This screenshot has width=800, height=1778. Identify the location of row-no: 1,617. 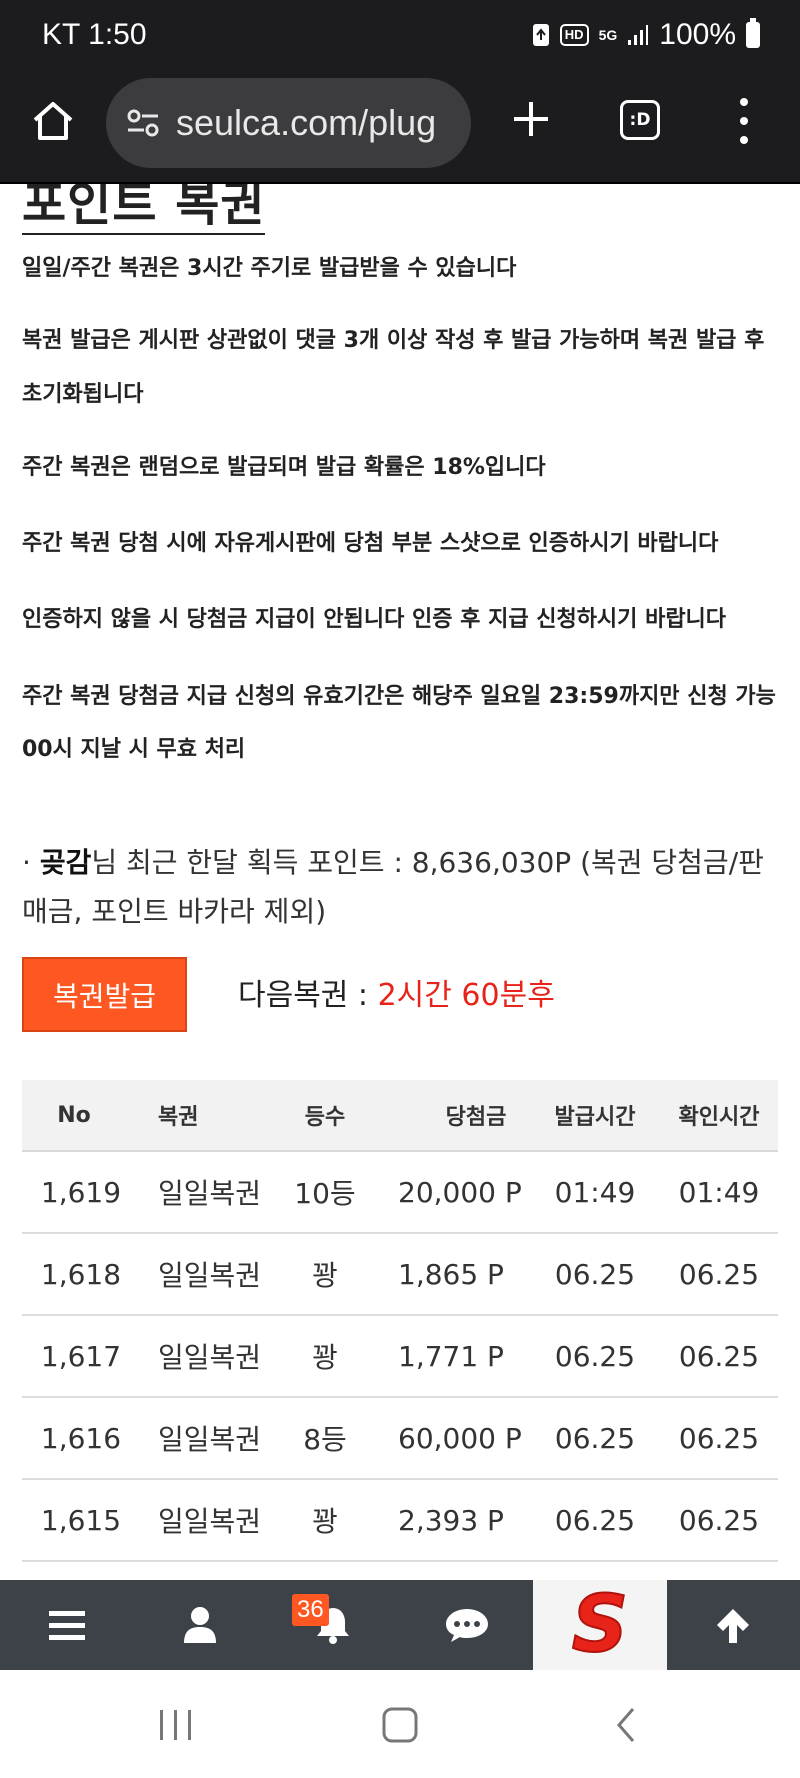
(81, 1356).